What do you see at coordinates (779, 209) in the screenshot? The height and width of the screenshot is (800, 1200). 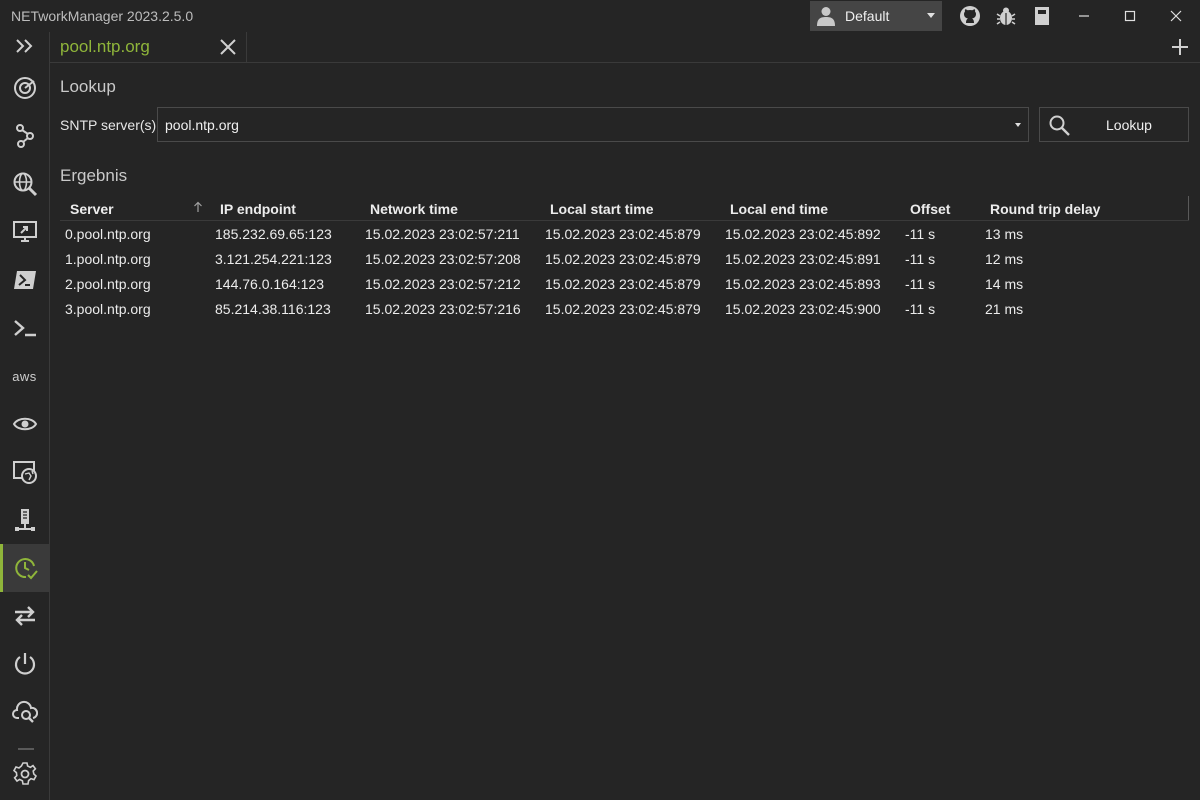 I see `column-header-local-end-time: Local end time` at bounding box center [779, 209].